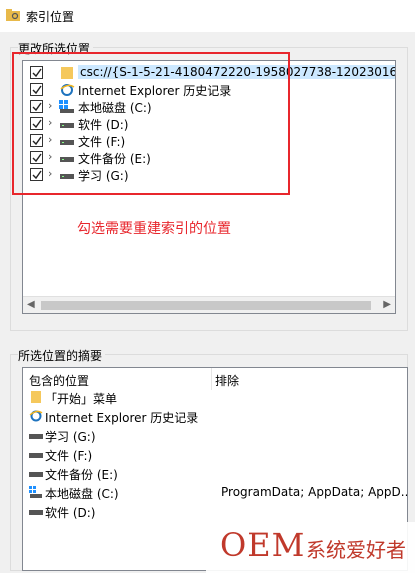 The width and height of the screenshot is (415, 573). What do you see at coordinates (215, 454) in the screenshot?
I see `summary-row: 文件 (F:)` at bounding box center [215, 454].